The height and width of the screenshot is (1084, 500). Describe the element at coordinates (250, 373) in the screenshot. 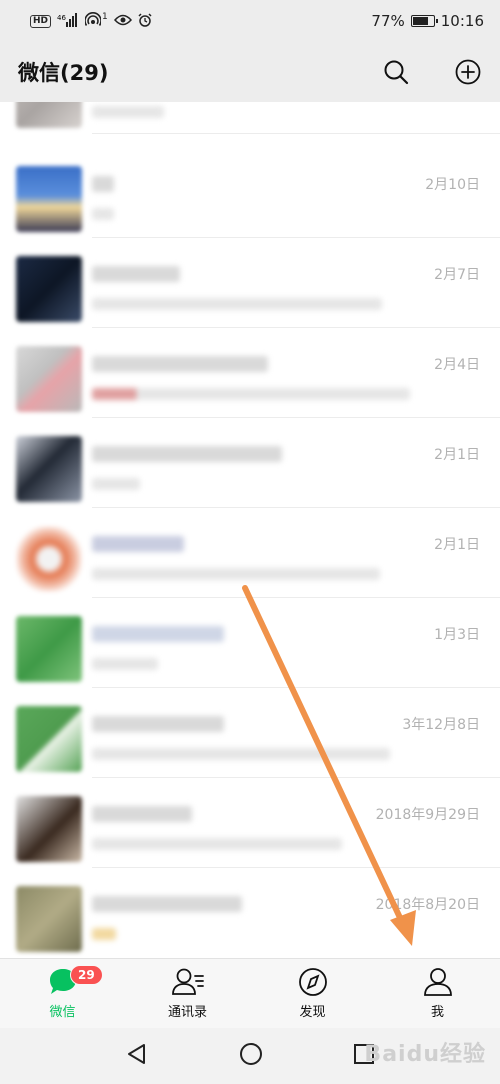

I see `chat-item: 2月4日` at that location.